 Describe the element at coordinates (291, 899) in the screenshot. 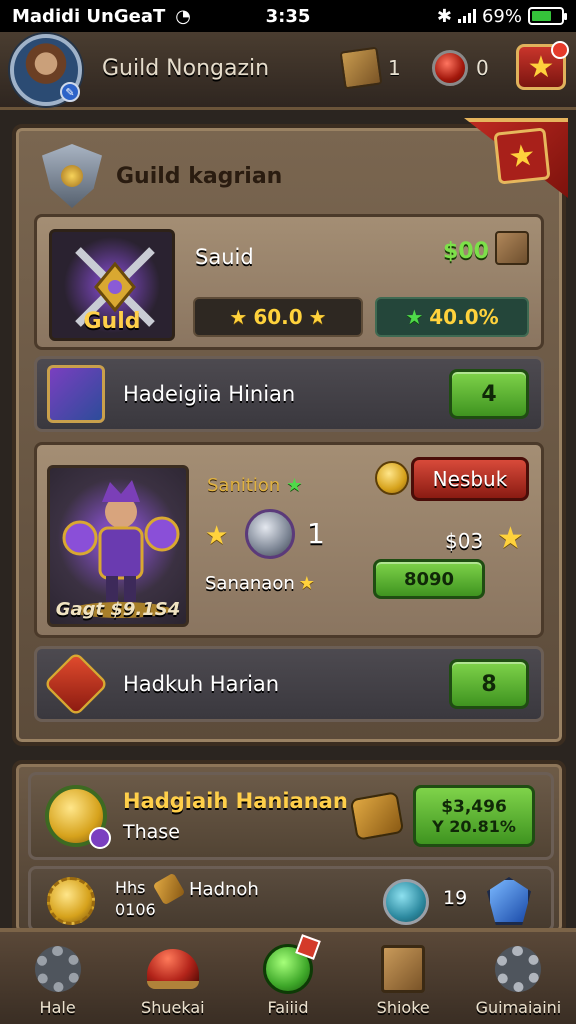

I see `bonus-row: Hhs 0106 Hadnoh 19` at that location.